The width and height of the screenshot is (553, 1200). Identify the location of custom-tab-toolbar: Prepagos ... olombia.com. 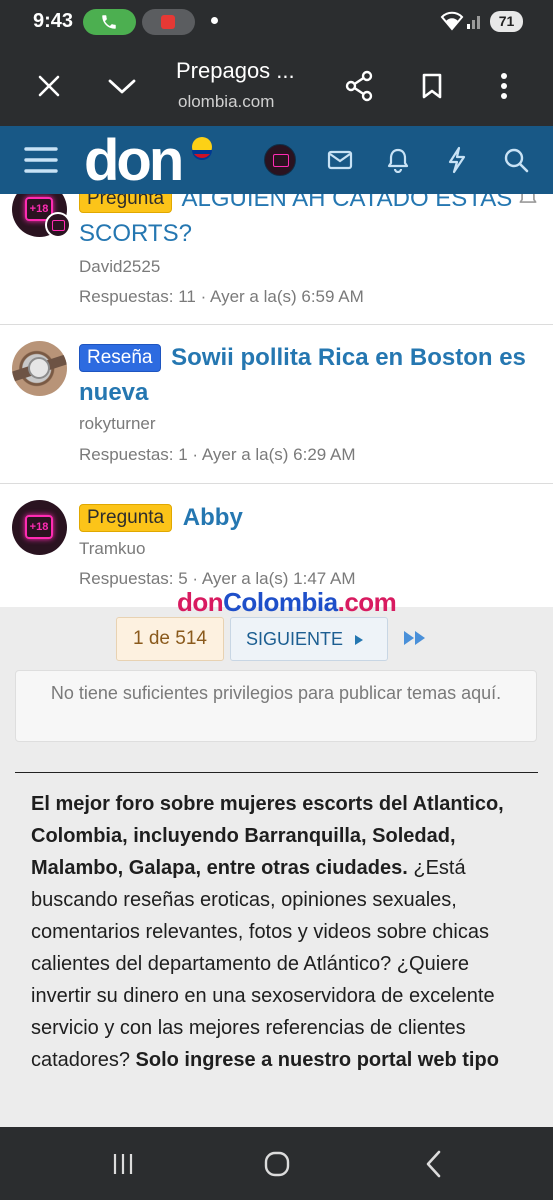
(276, 85).